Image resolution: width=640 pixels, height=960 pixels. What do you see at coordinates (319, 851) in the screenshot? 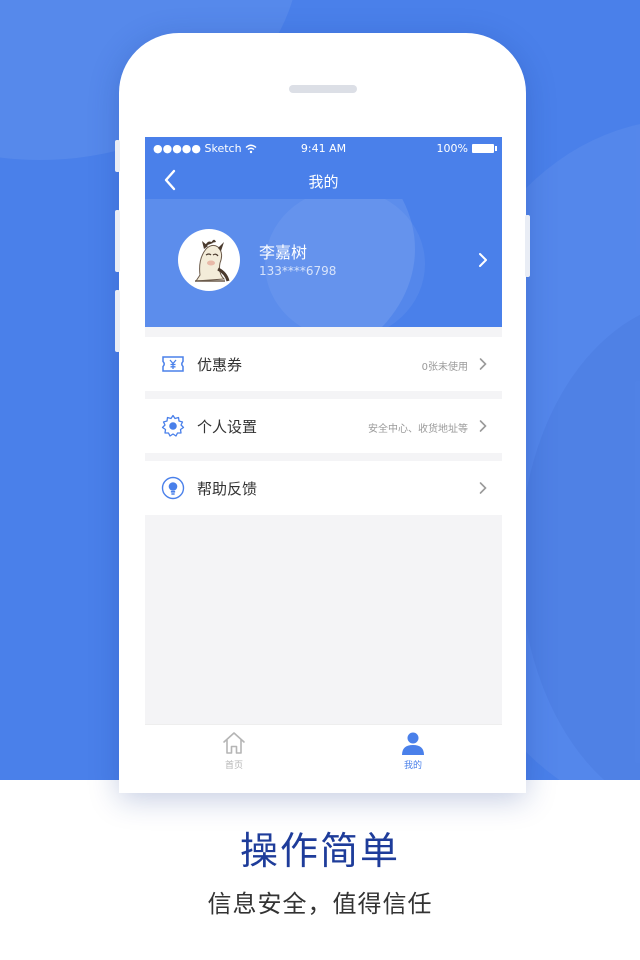
I see `feature-title: 操作简单` at bounding box center [319, 851].